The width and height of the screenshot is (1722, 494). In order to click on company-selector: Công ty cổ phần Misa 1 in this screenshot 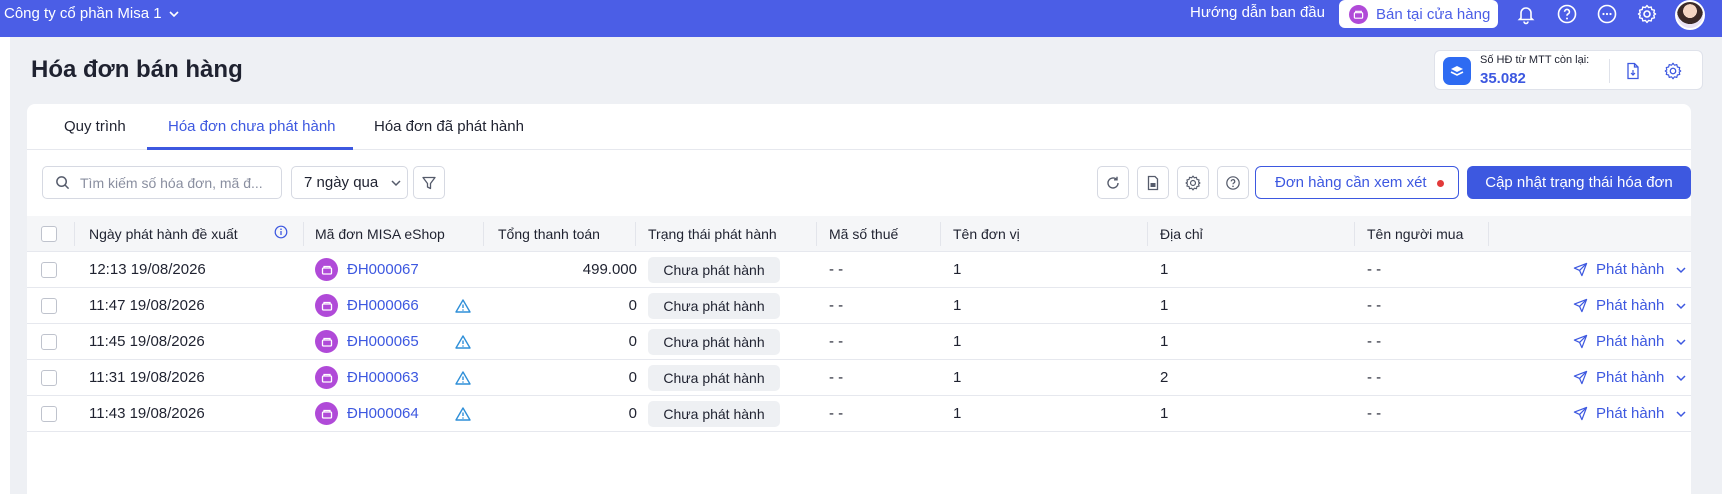, I will do `click(92, 13)`.